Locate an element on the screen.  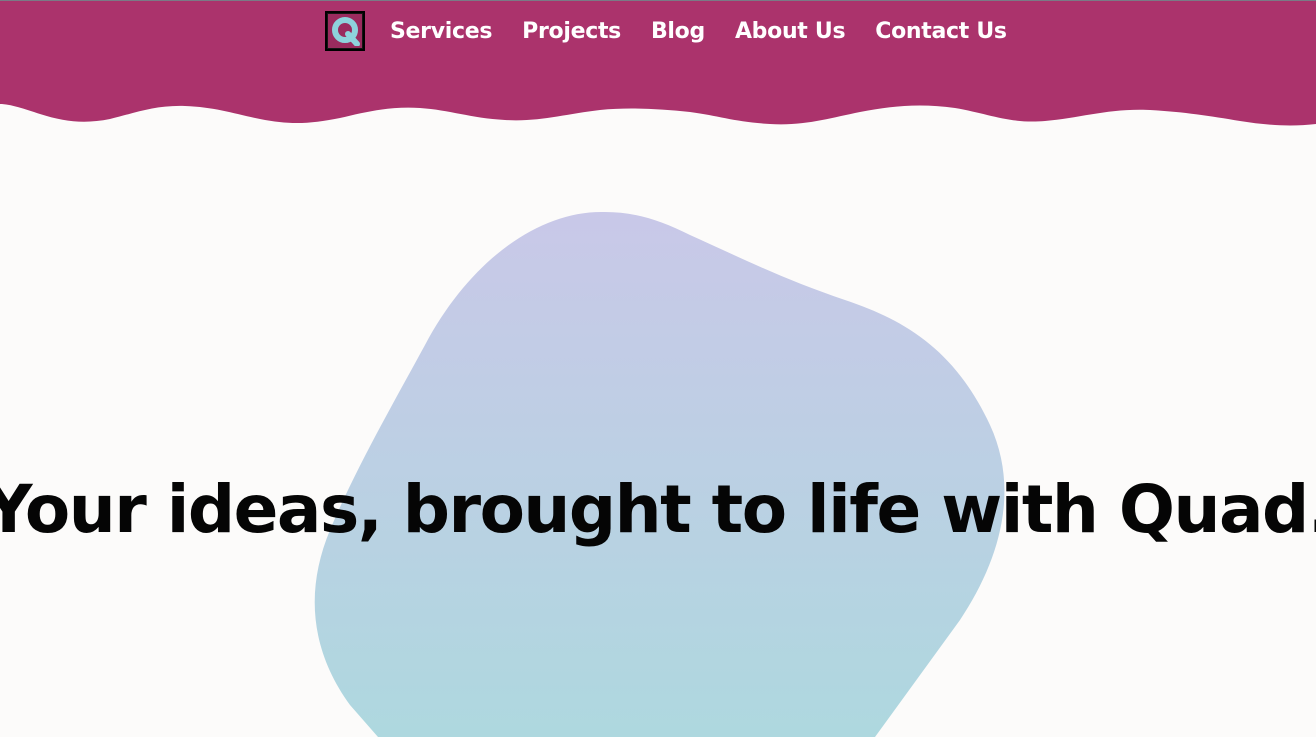
nav-link-blog: Blog is located at coordinates (678, 31).